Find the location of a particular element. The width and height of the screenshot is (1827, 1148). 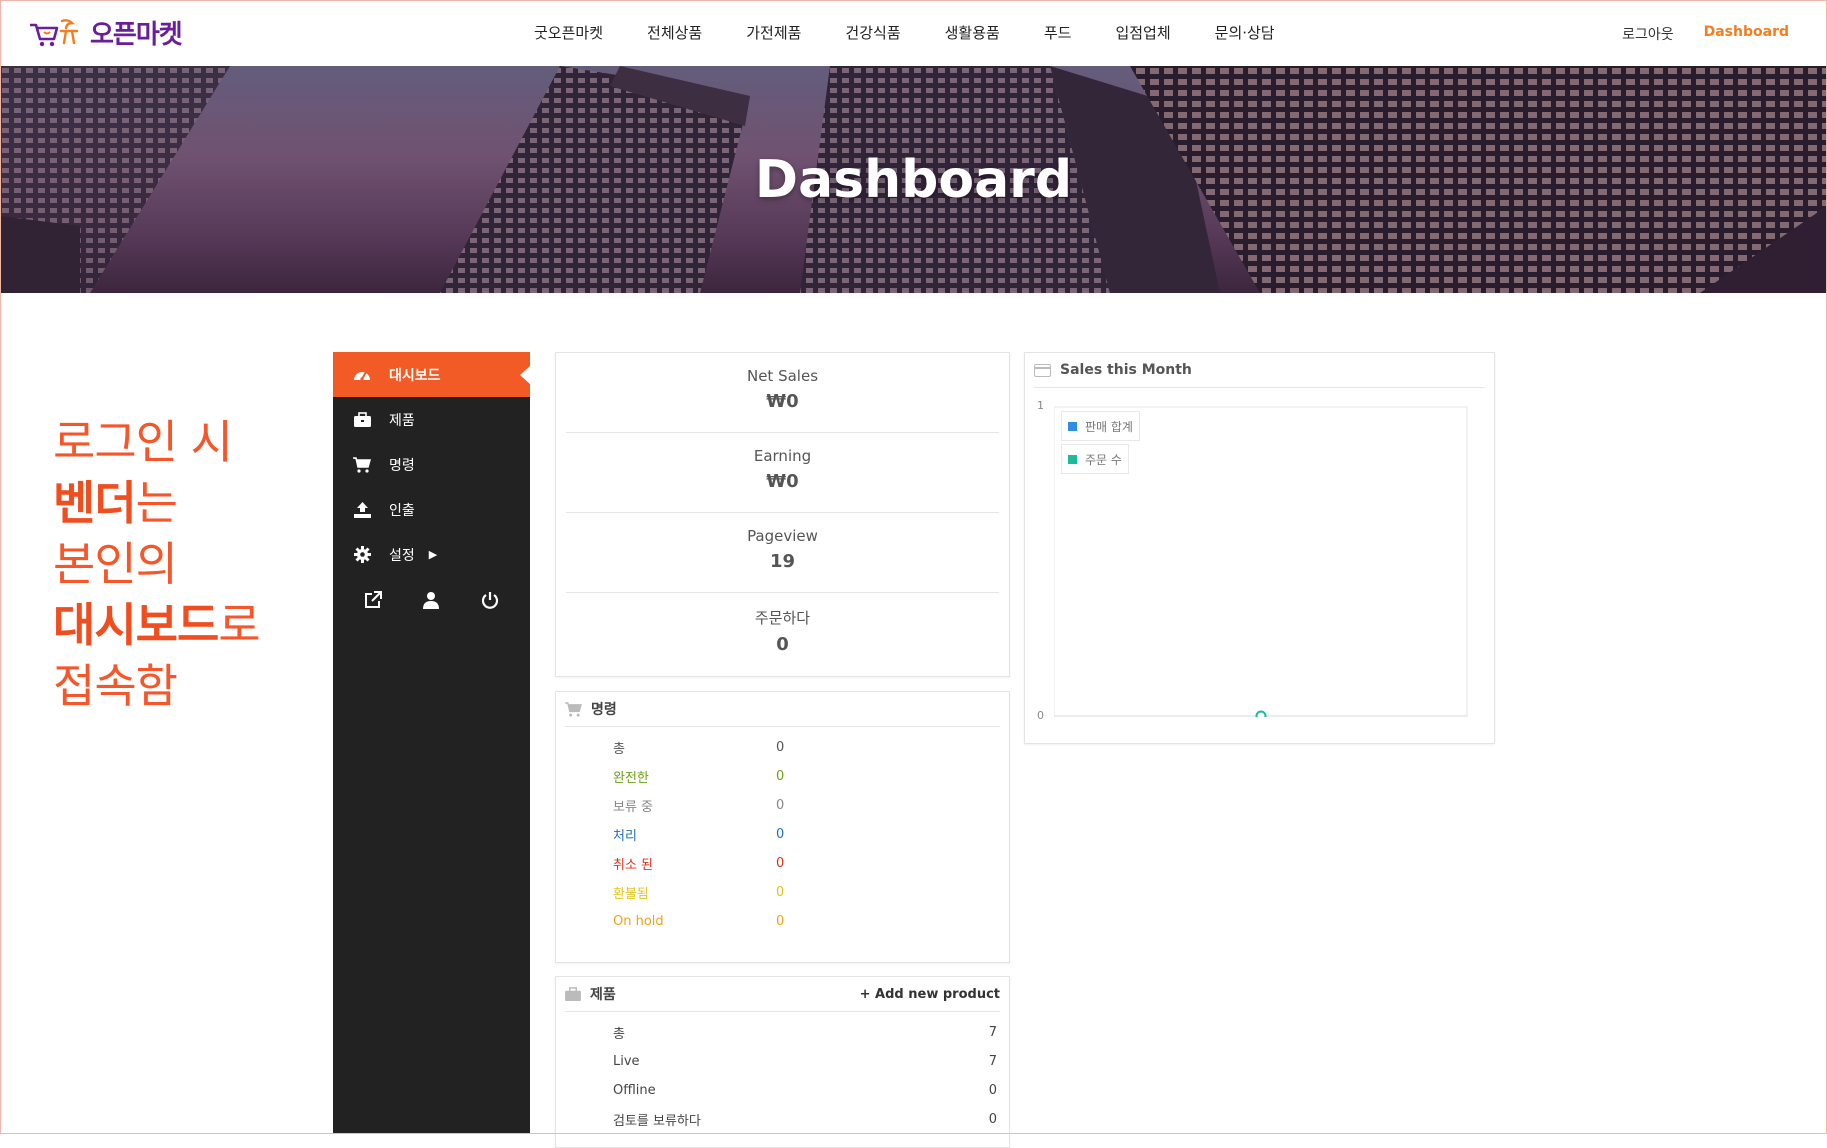

legend-item-sales-total: 판매 합계 is located at coordinates (1100, 426).